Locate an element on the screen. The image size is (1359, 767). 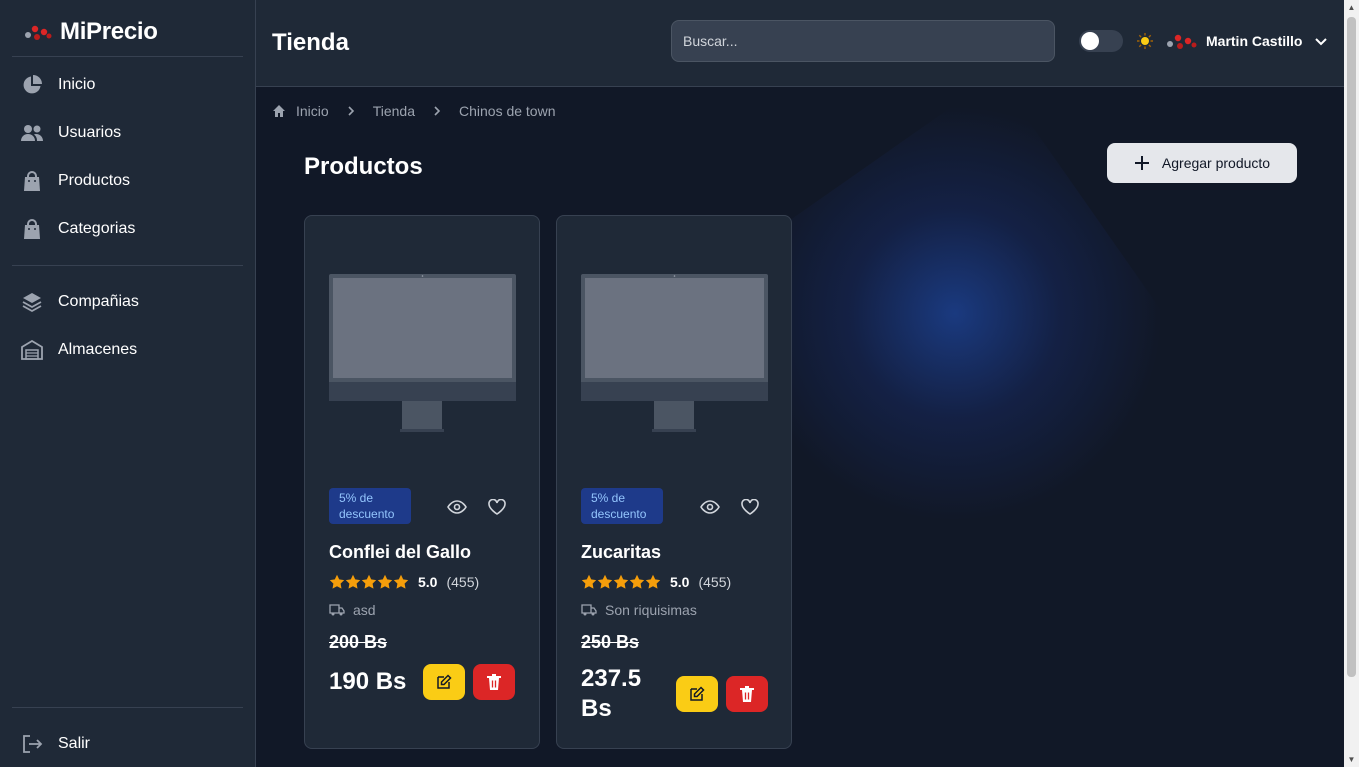
scrollbar: ▲ ▼ is located at coordinates (1351, 383).